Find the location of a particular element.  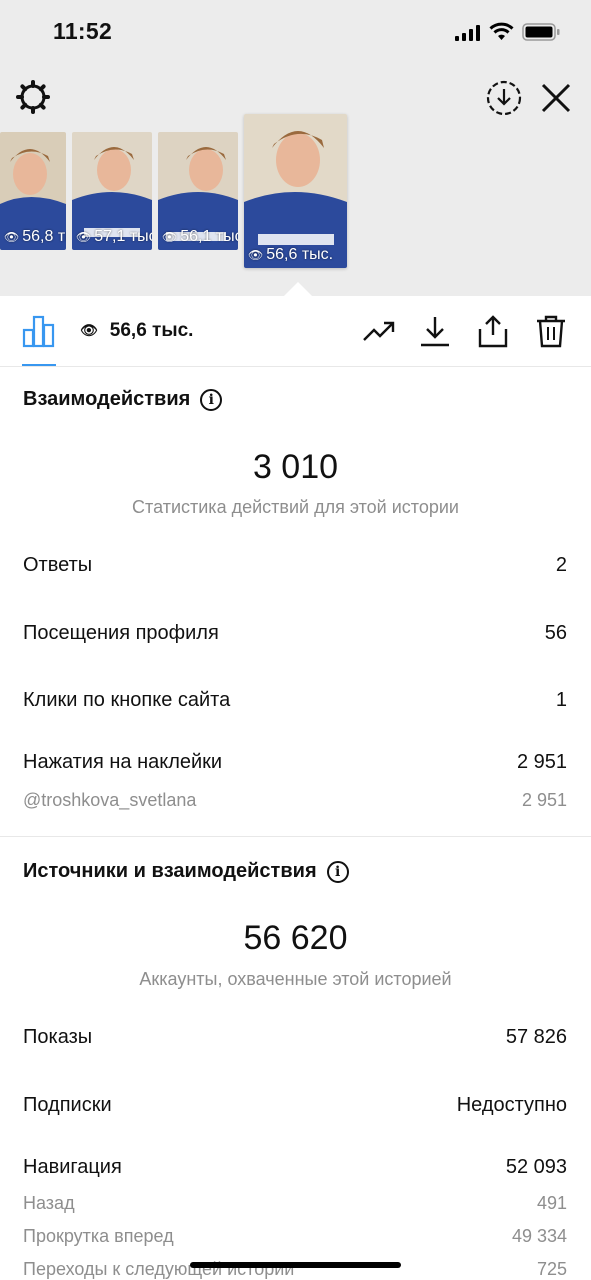

section-divider is located at coordinates (295, 836).